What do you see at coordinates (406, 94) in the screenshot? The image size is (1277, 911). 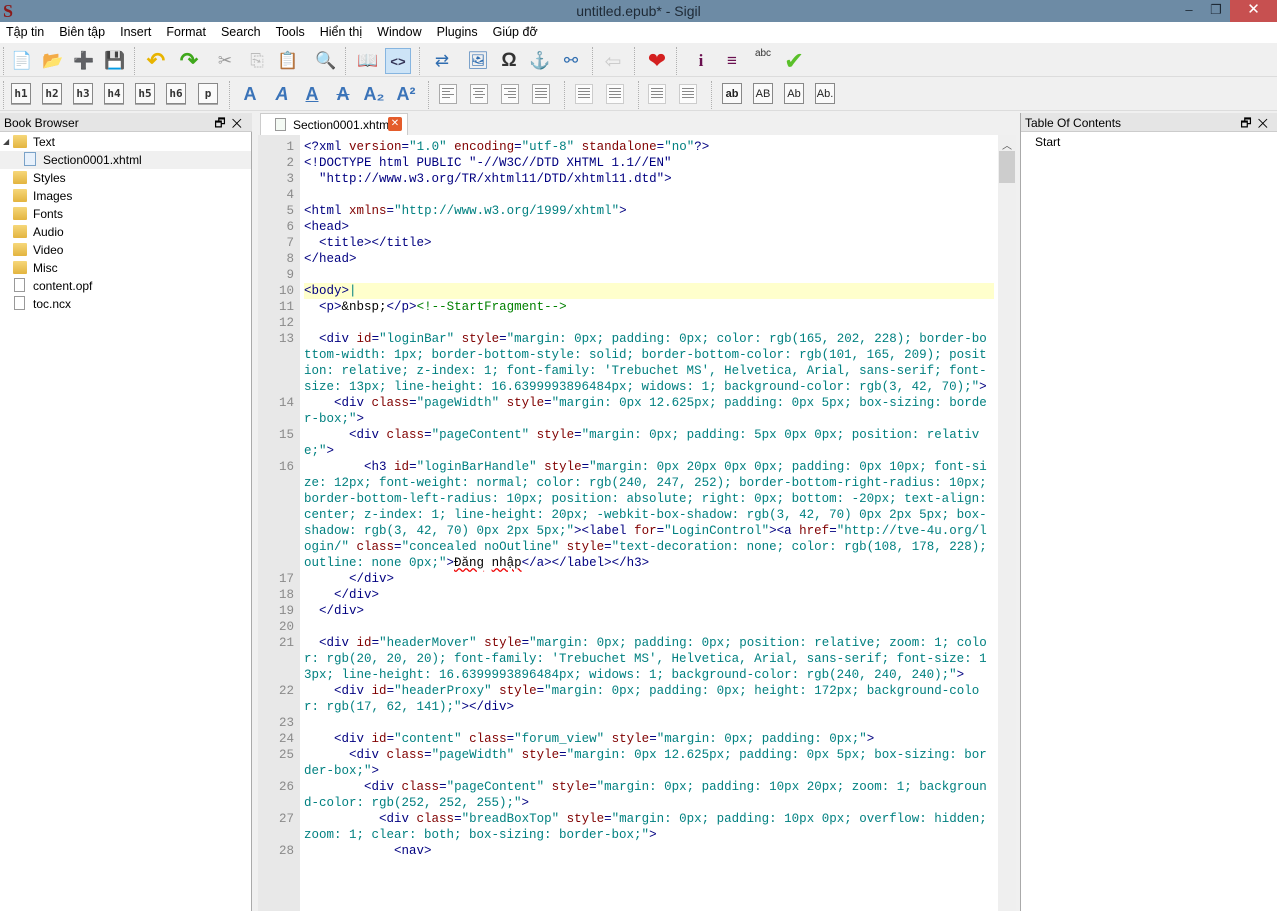 I see `superscript-icon: A²` at bounding box center [406, 94].